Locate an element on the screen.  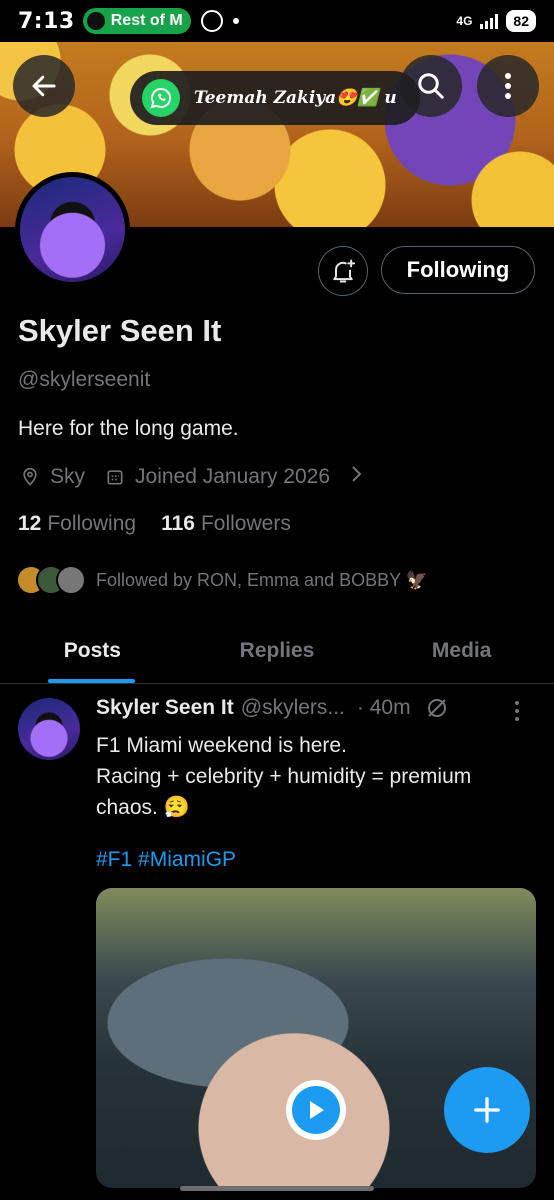
tab-replies: Replies is located at coordinates (277, 650).